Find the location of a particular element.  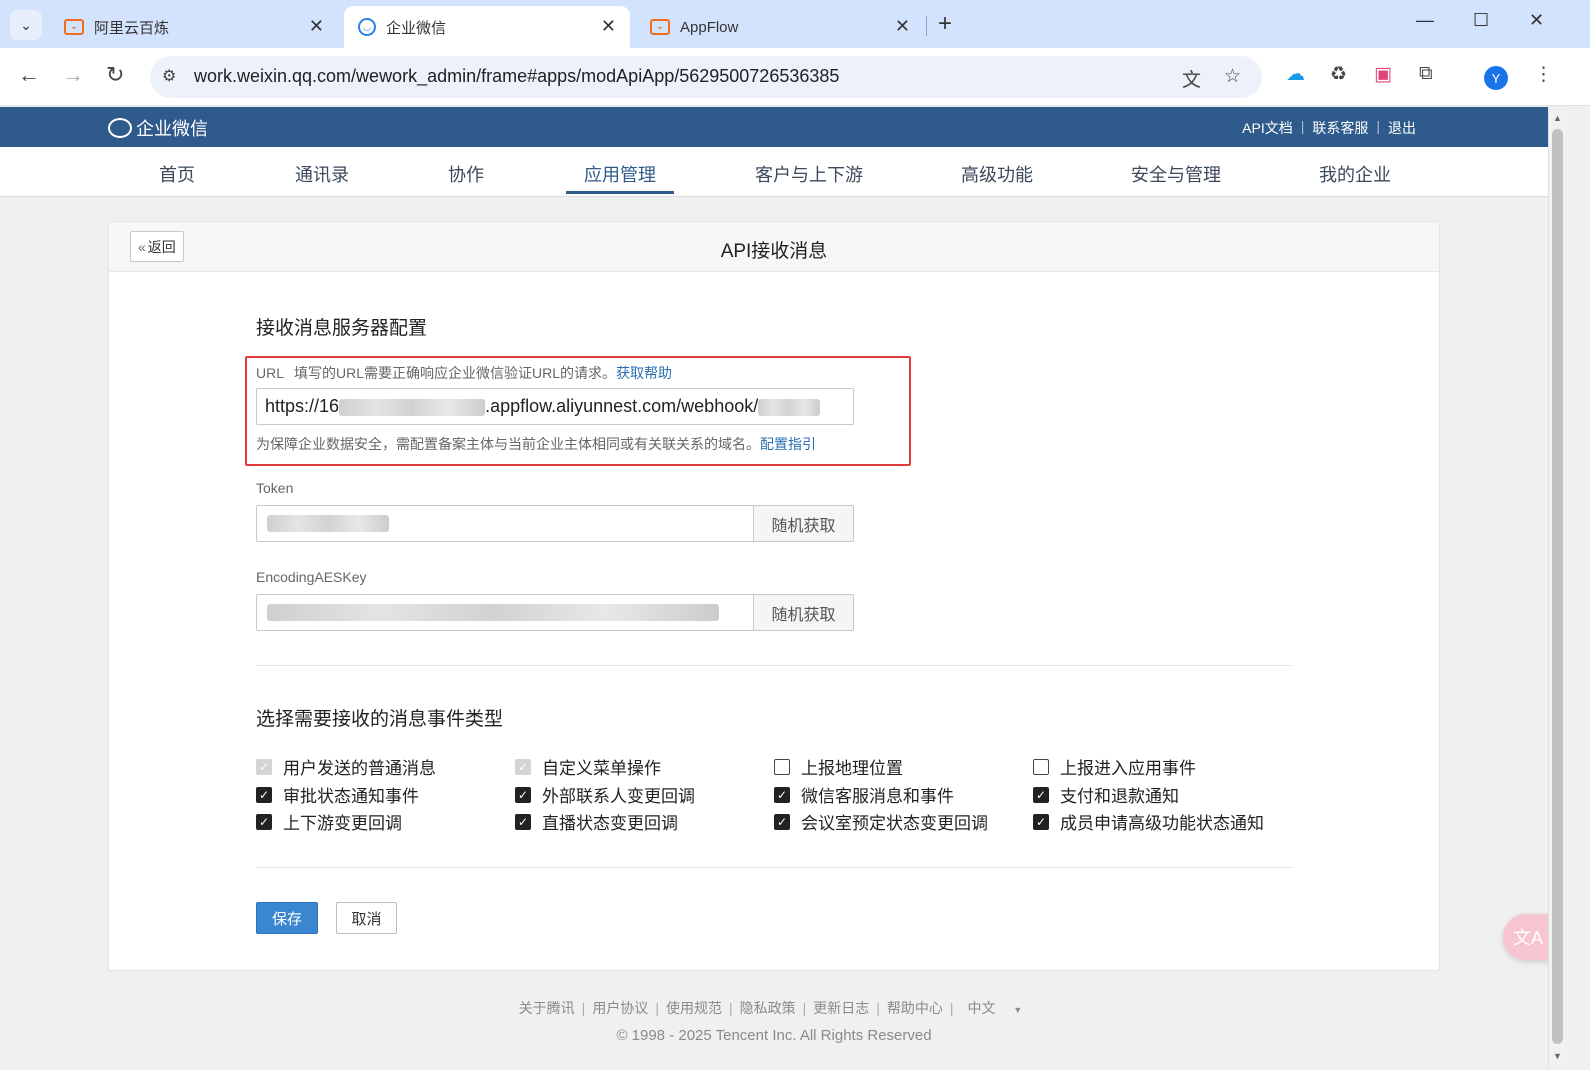

footer-link-about: 关于腾讯 is located at coordinates (547, 1008).